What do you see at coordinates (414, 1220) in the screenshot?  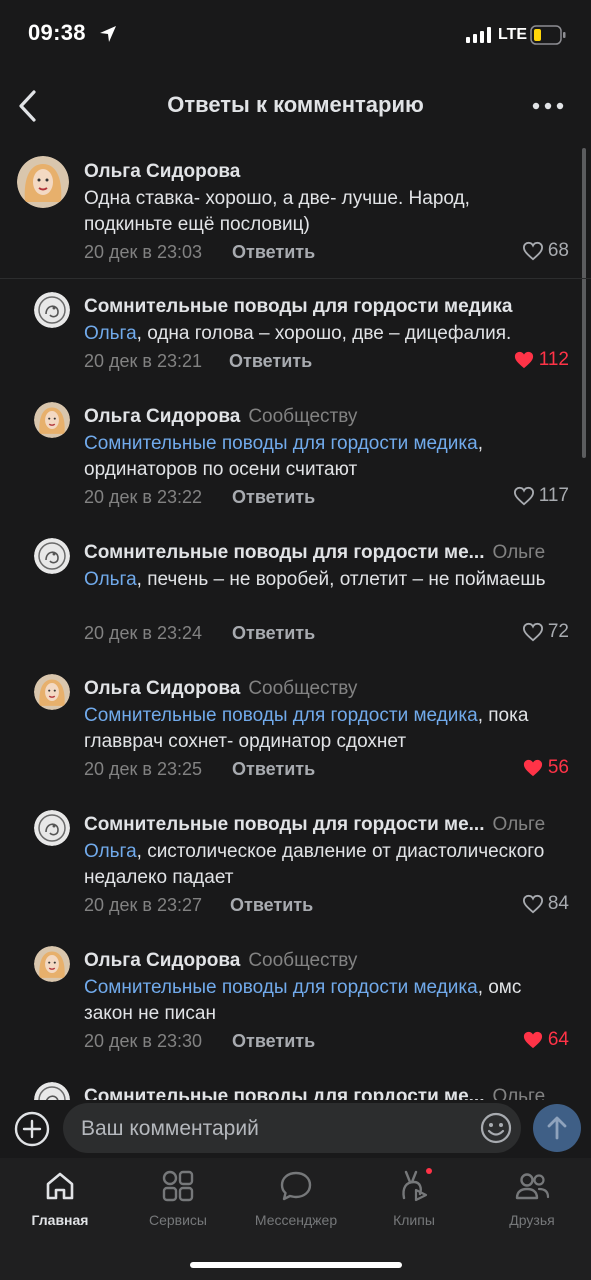 I see `tab-label: Клипы` at bounding box center [414, 1220].